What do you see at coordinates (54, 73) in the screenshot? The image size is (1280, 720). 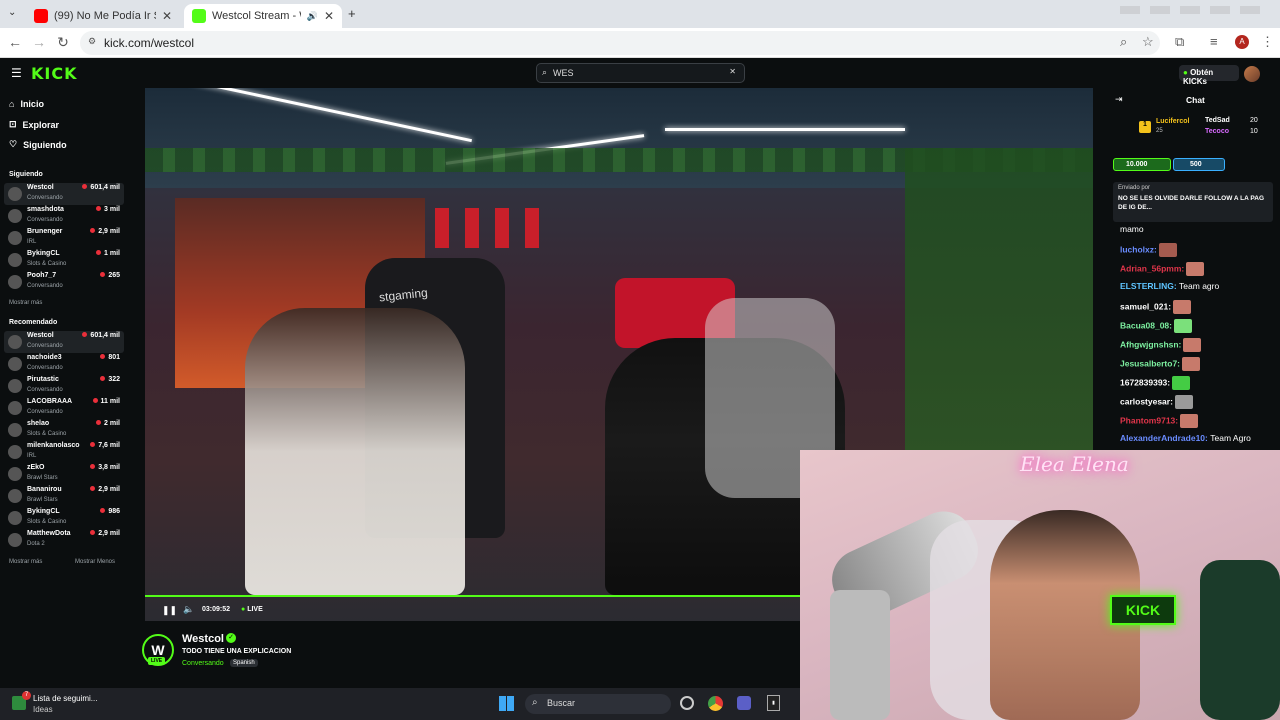 I see `kick-logo: KICK` at bounding box center [54, 73].